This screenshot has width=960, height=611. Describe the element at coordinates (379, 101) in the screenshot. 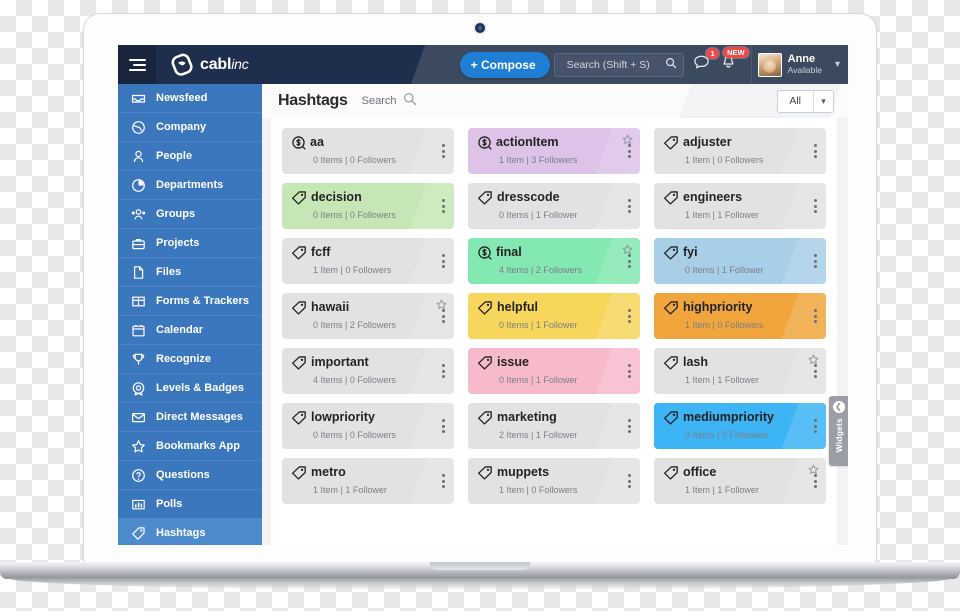

I see `page-search-label: Search` at that location.